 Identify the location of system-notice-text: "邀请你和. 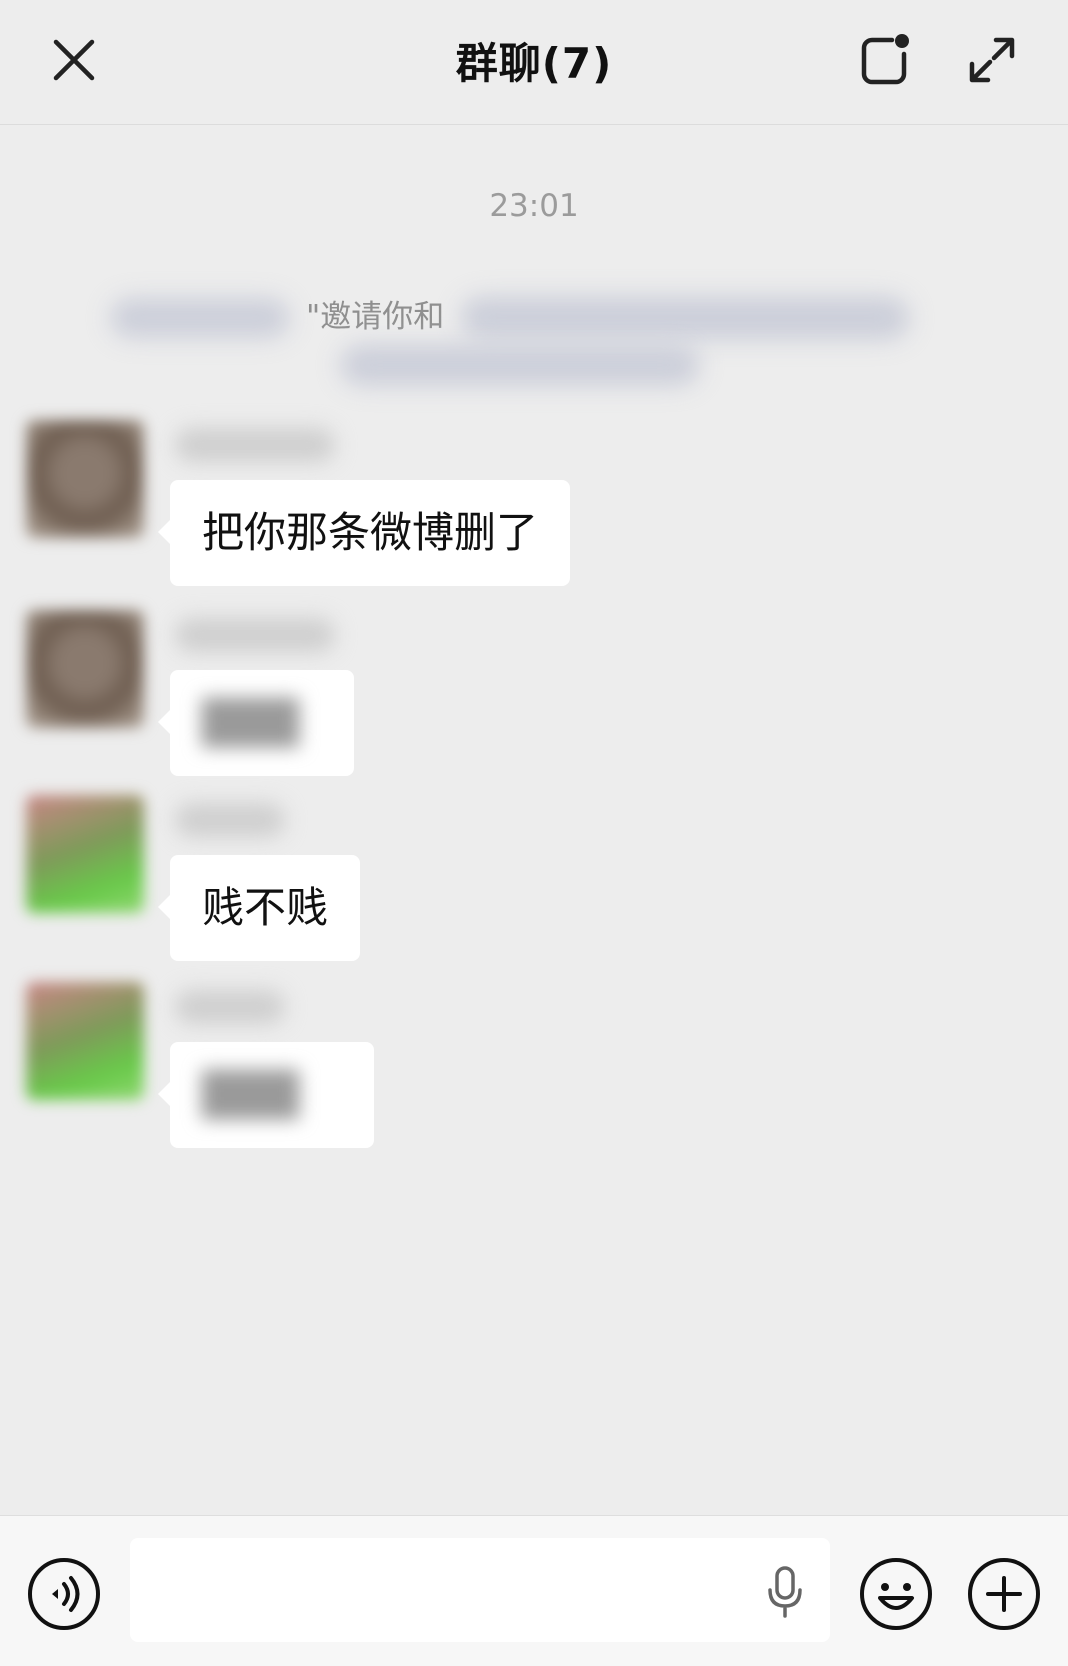
(375, 317).